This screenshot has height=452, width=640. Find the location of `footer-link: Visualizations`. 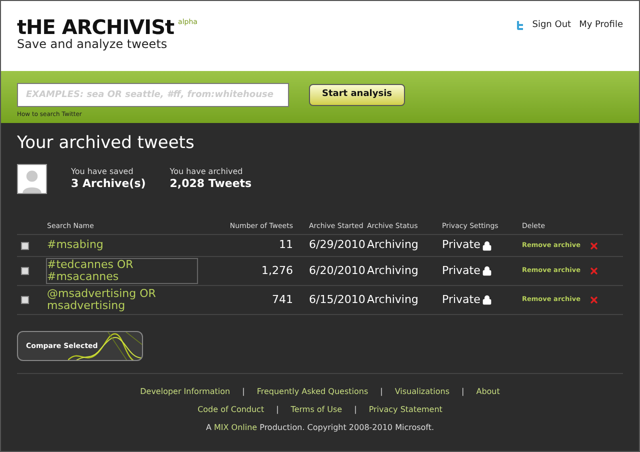

footer-link: Visualizations is located at coordinates (422, 392).